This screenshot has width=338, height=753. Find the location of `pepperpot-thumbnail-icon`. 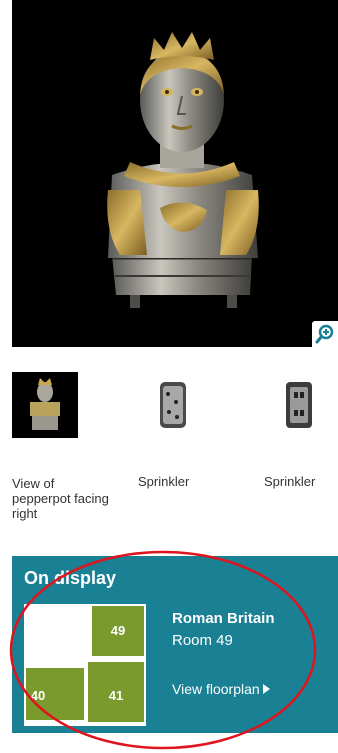

pepperpot-thumbnail-icon is located at coordinates (45, 404).